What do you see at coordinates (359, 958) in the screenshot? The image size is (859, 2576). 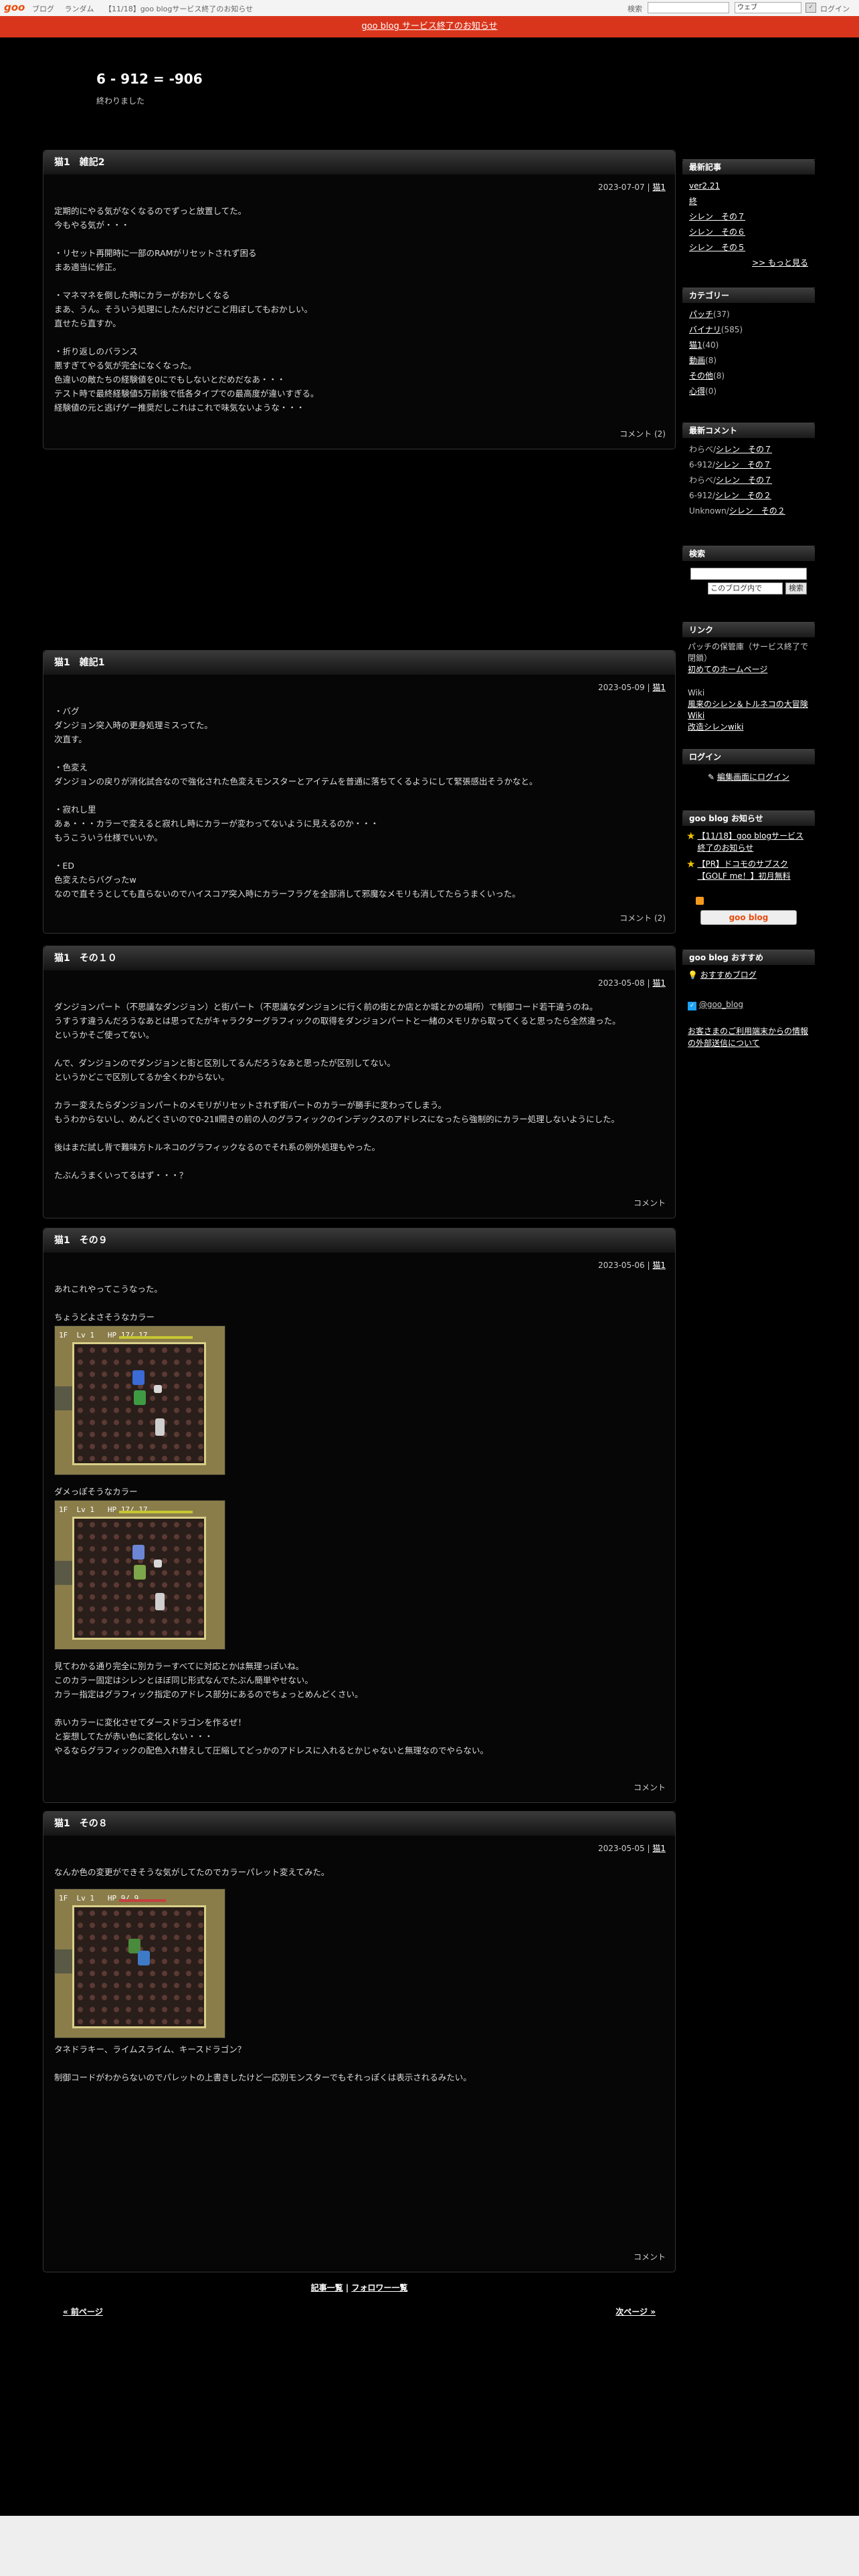 I see `entry-title: 猫1 その１０` at bounding box center [359, 958].